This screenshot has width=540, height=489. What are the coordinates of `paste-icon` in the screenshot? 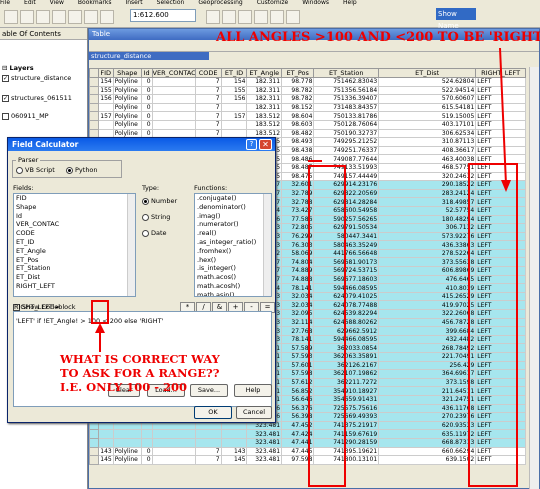 It's located at (107, 17).